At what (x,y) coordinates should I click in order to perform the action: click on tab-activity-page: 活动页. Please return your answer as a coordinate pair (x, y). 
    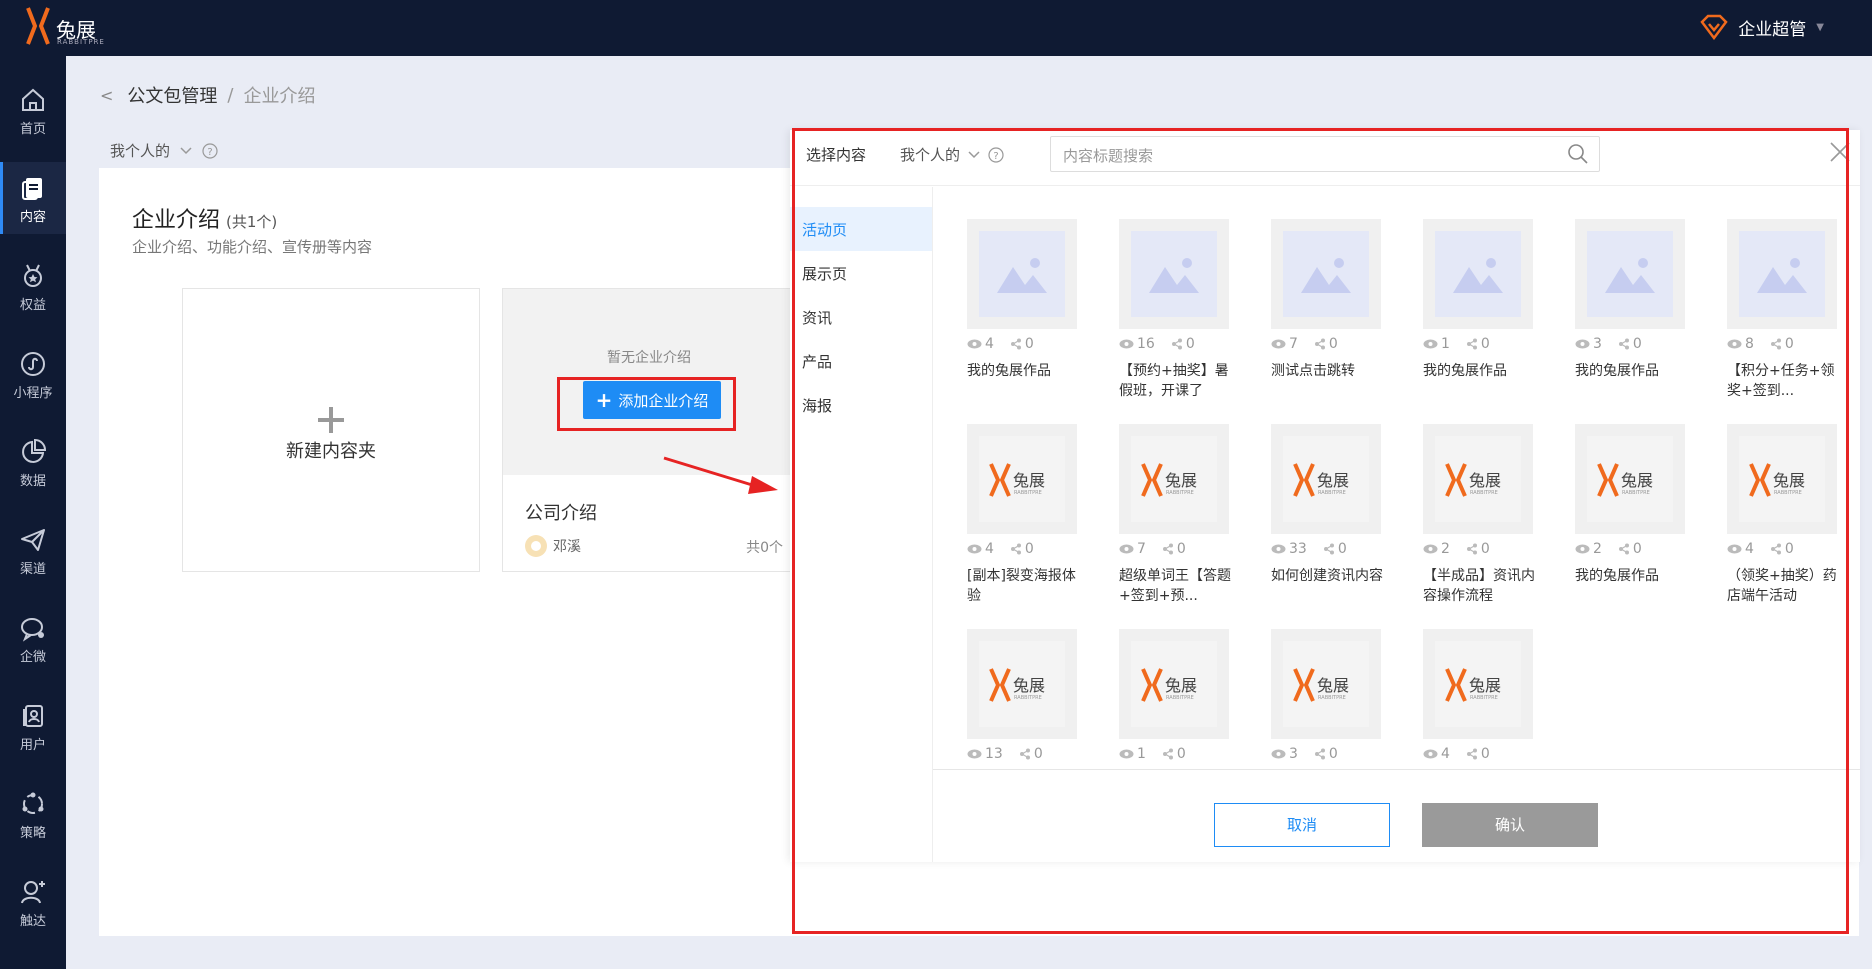
    Looking at the image, I should click on (861, 229).